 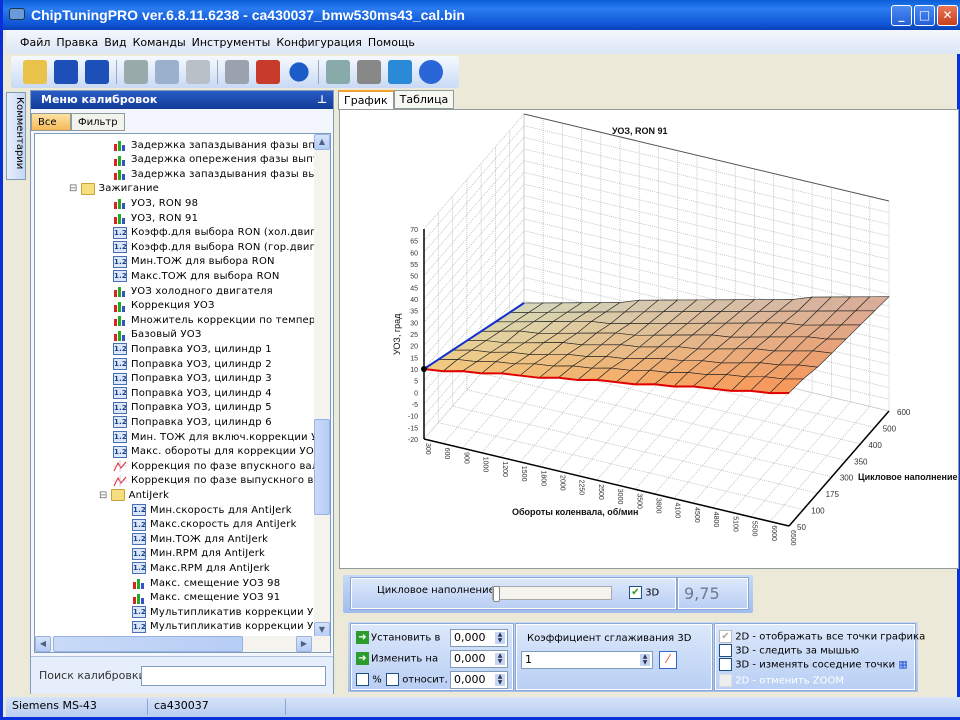 I want to click on option-show-all-points: ✔ 2D - отображать все точки графика, so click(x=822, y=636).